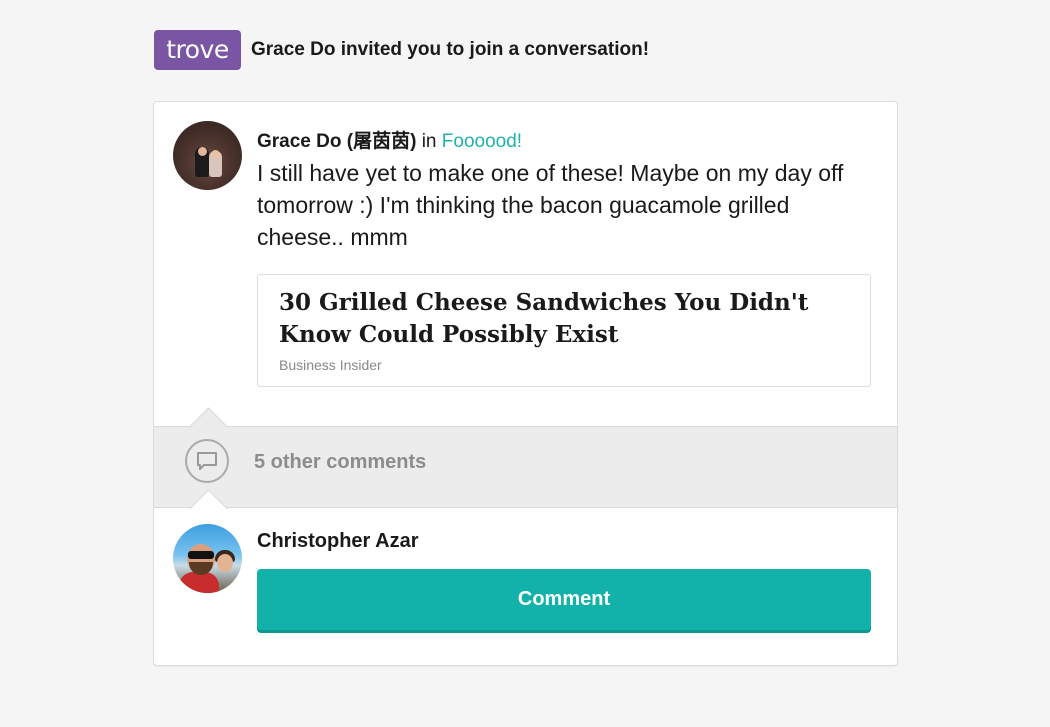  I want to click on other-comments-bar: 5 other comments, so click(525, 467).